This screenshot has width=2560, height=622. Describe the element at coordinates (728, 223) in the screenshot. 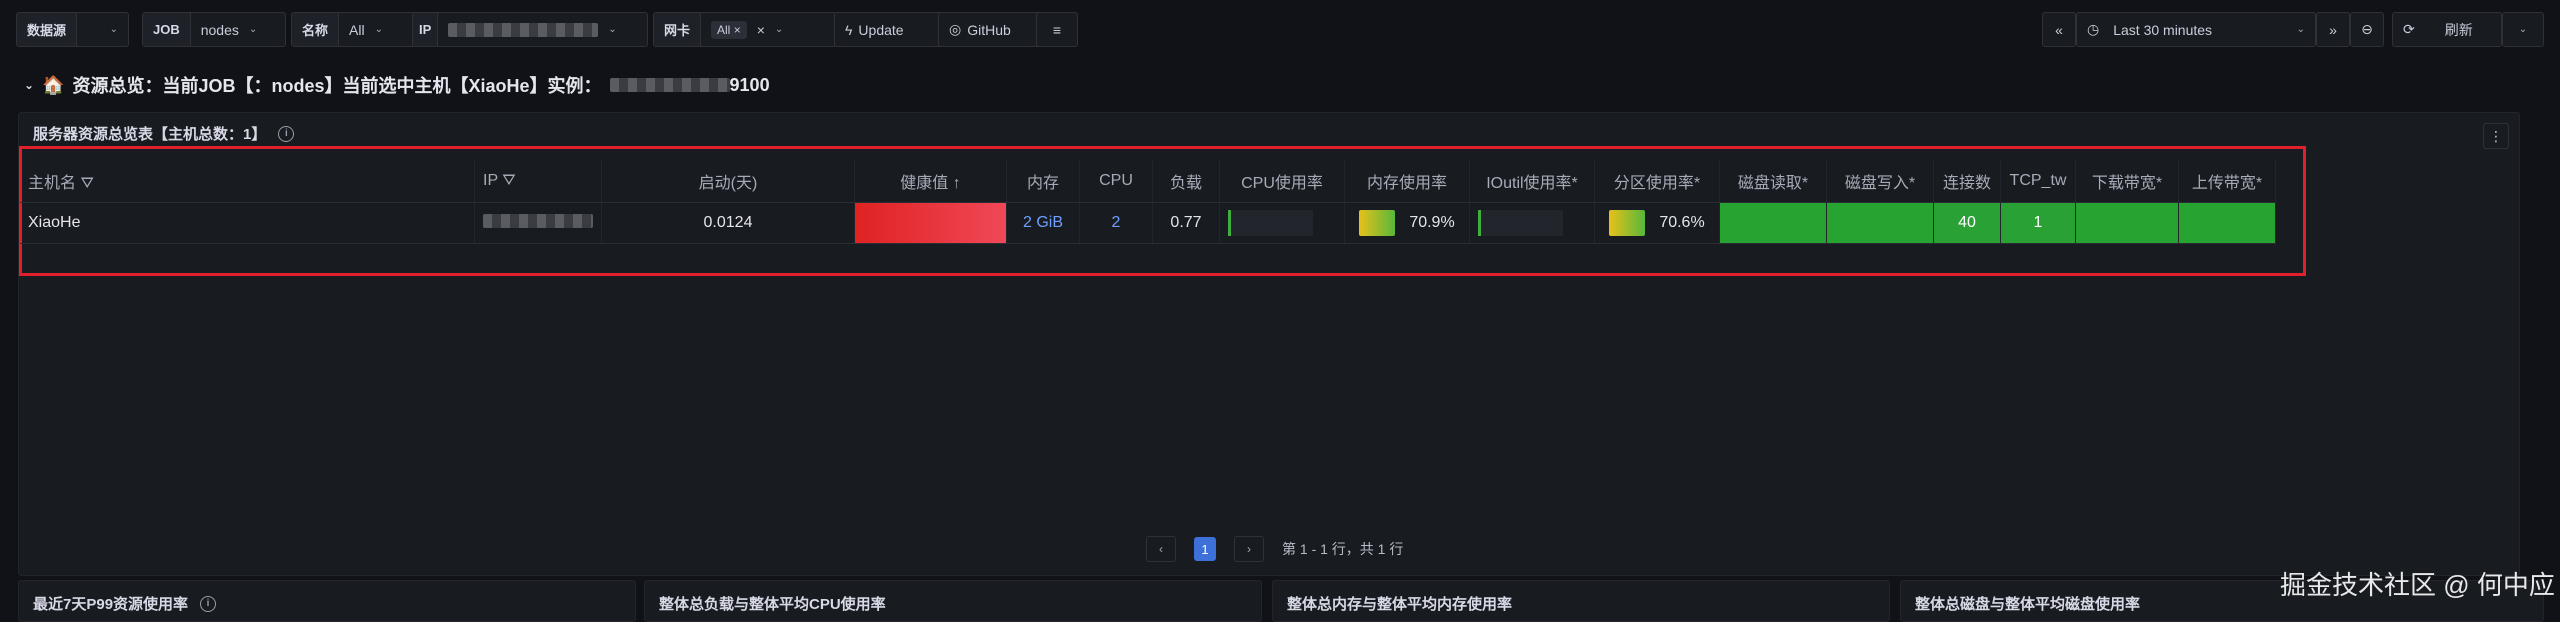

I see `cell-uptime: 0.0124` at that location.